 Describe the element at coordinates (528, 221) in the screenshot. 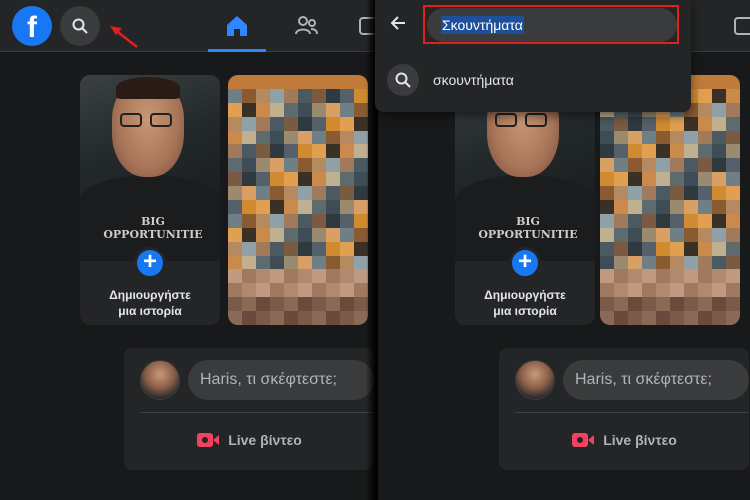

I see `hoodie-print-line1: BIG` at that location.